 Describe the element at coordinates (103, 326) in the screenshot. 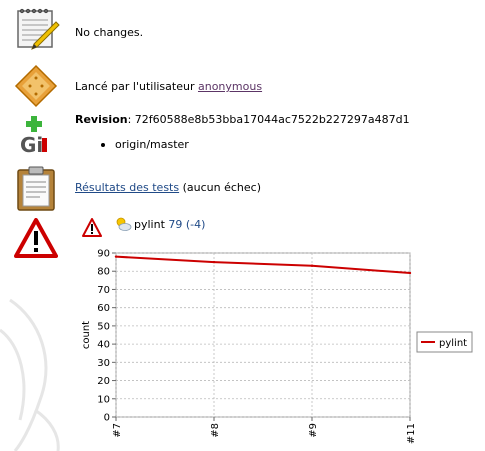

I see `y-tick-label: 50` at that location.